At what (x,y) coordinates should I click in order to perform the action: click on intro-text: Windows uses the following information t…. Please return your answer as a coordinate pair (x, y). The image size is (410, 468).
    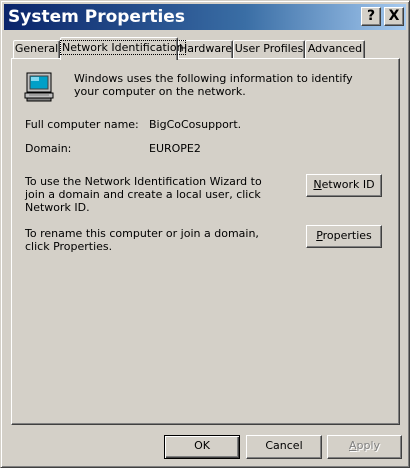
    Looking at the image, I should click on (213, 85).